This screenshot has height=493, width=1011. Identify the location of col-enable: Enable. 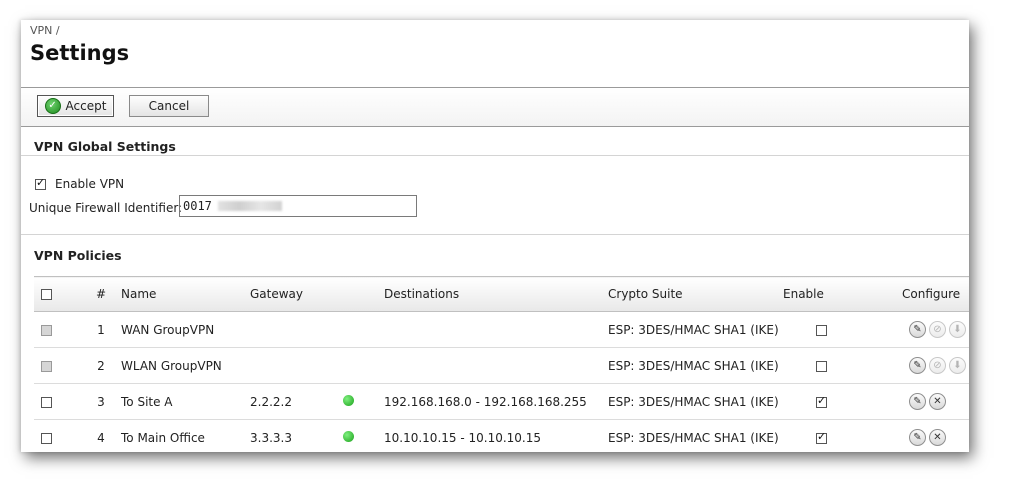
(841, 294).